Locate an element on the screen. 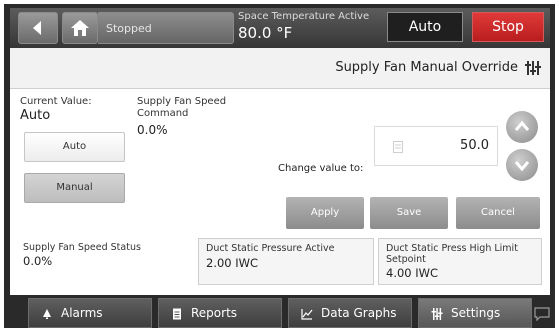 Image resolution: width=559 pixels, height=332 pixels. panel-header: Supply Fan Manual Override is located at coordinates (280, 68).